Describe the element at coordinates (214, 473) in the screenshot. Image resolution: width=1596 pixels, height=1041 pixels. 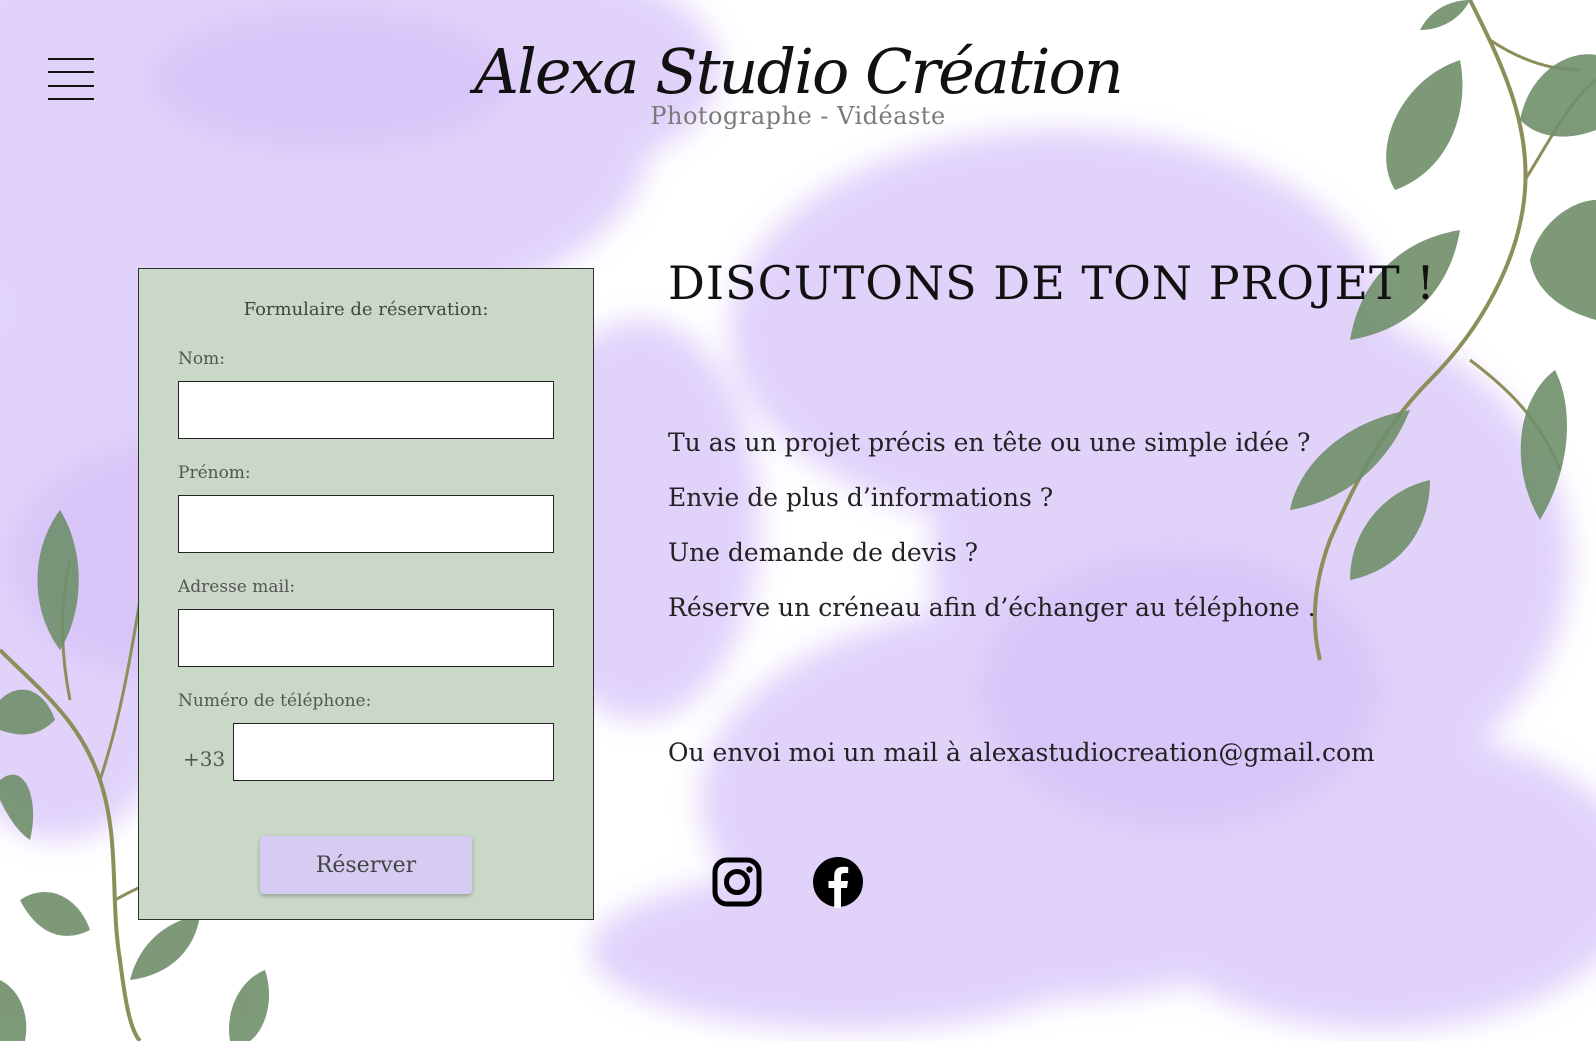
I see `prenom-label: Prénom:` at that location.